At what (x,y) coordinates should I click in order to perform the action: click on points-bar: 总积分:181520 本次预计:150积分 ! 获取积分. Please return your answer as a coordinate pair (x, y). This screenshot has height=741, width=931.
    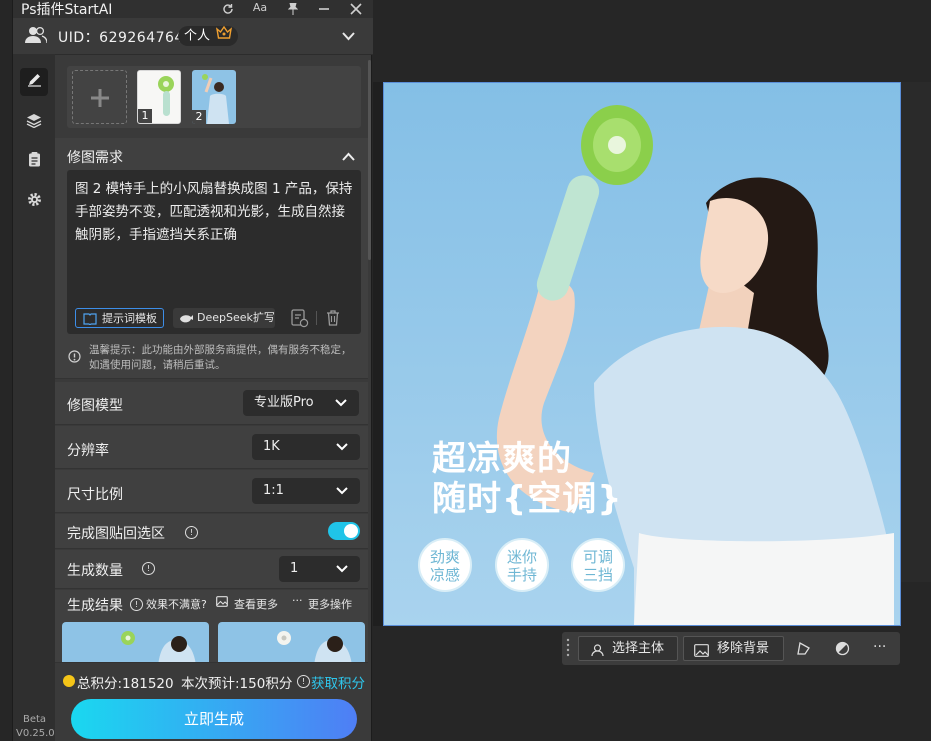
    Looking at the image, I should click on (211, 681).